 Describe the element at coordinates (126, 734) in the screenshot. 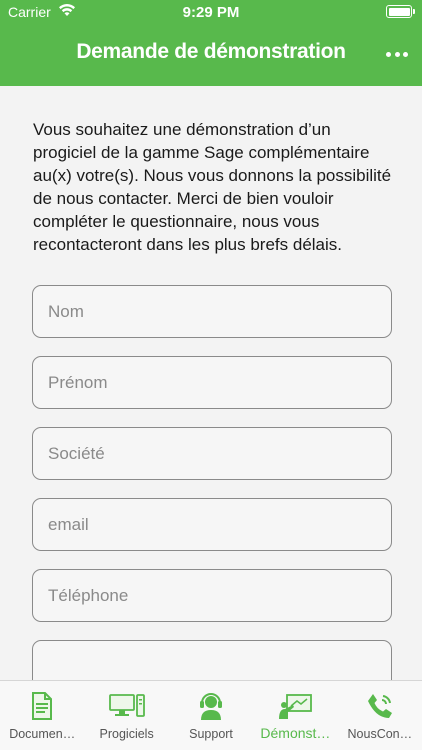

I see `tab-label: Progiciels` at that location.